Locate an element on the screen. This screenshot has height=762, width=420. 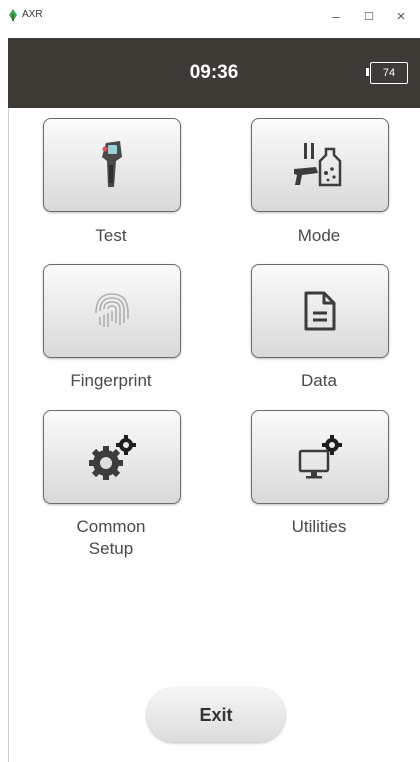
fingerprint-label: Fingerprint is located at coordinates (111, 380).